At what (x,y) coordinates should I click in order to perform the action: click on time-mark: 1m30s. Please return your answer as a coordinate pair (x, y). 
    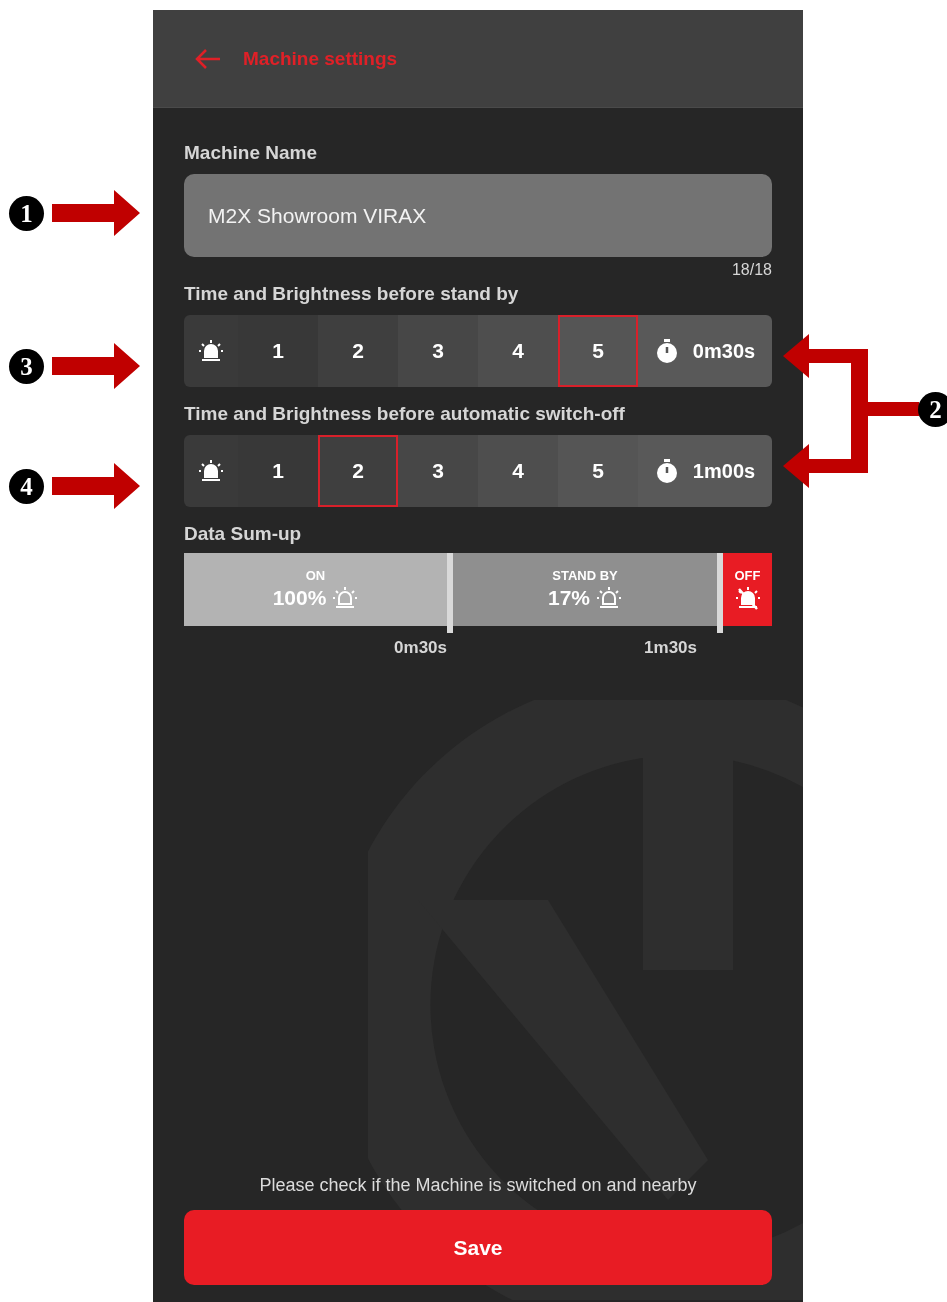
    Looking at the image, I should click on (670, 648).